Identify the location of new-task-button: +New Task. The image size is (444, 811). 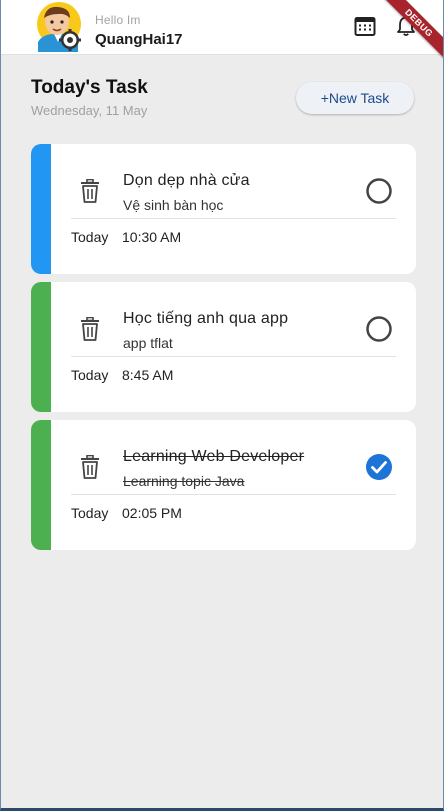
(355, 98).